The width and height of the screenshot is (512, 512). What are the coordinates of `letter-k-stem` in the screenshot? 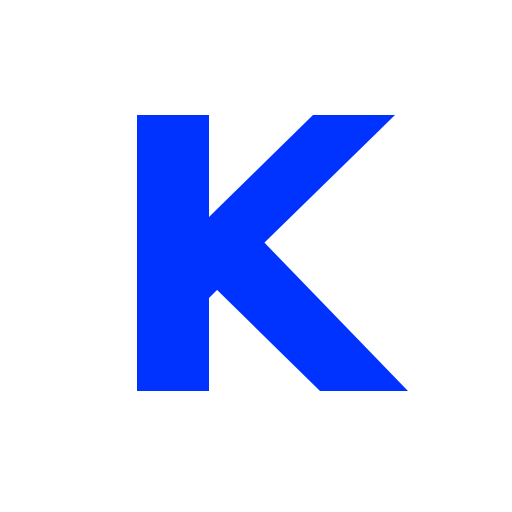 It's located at (173, 253).